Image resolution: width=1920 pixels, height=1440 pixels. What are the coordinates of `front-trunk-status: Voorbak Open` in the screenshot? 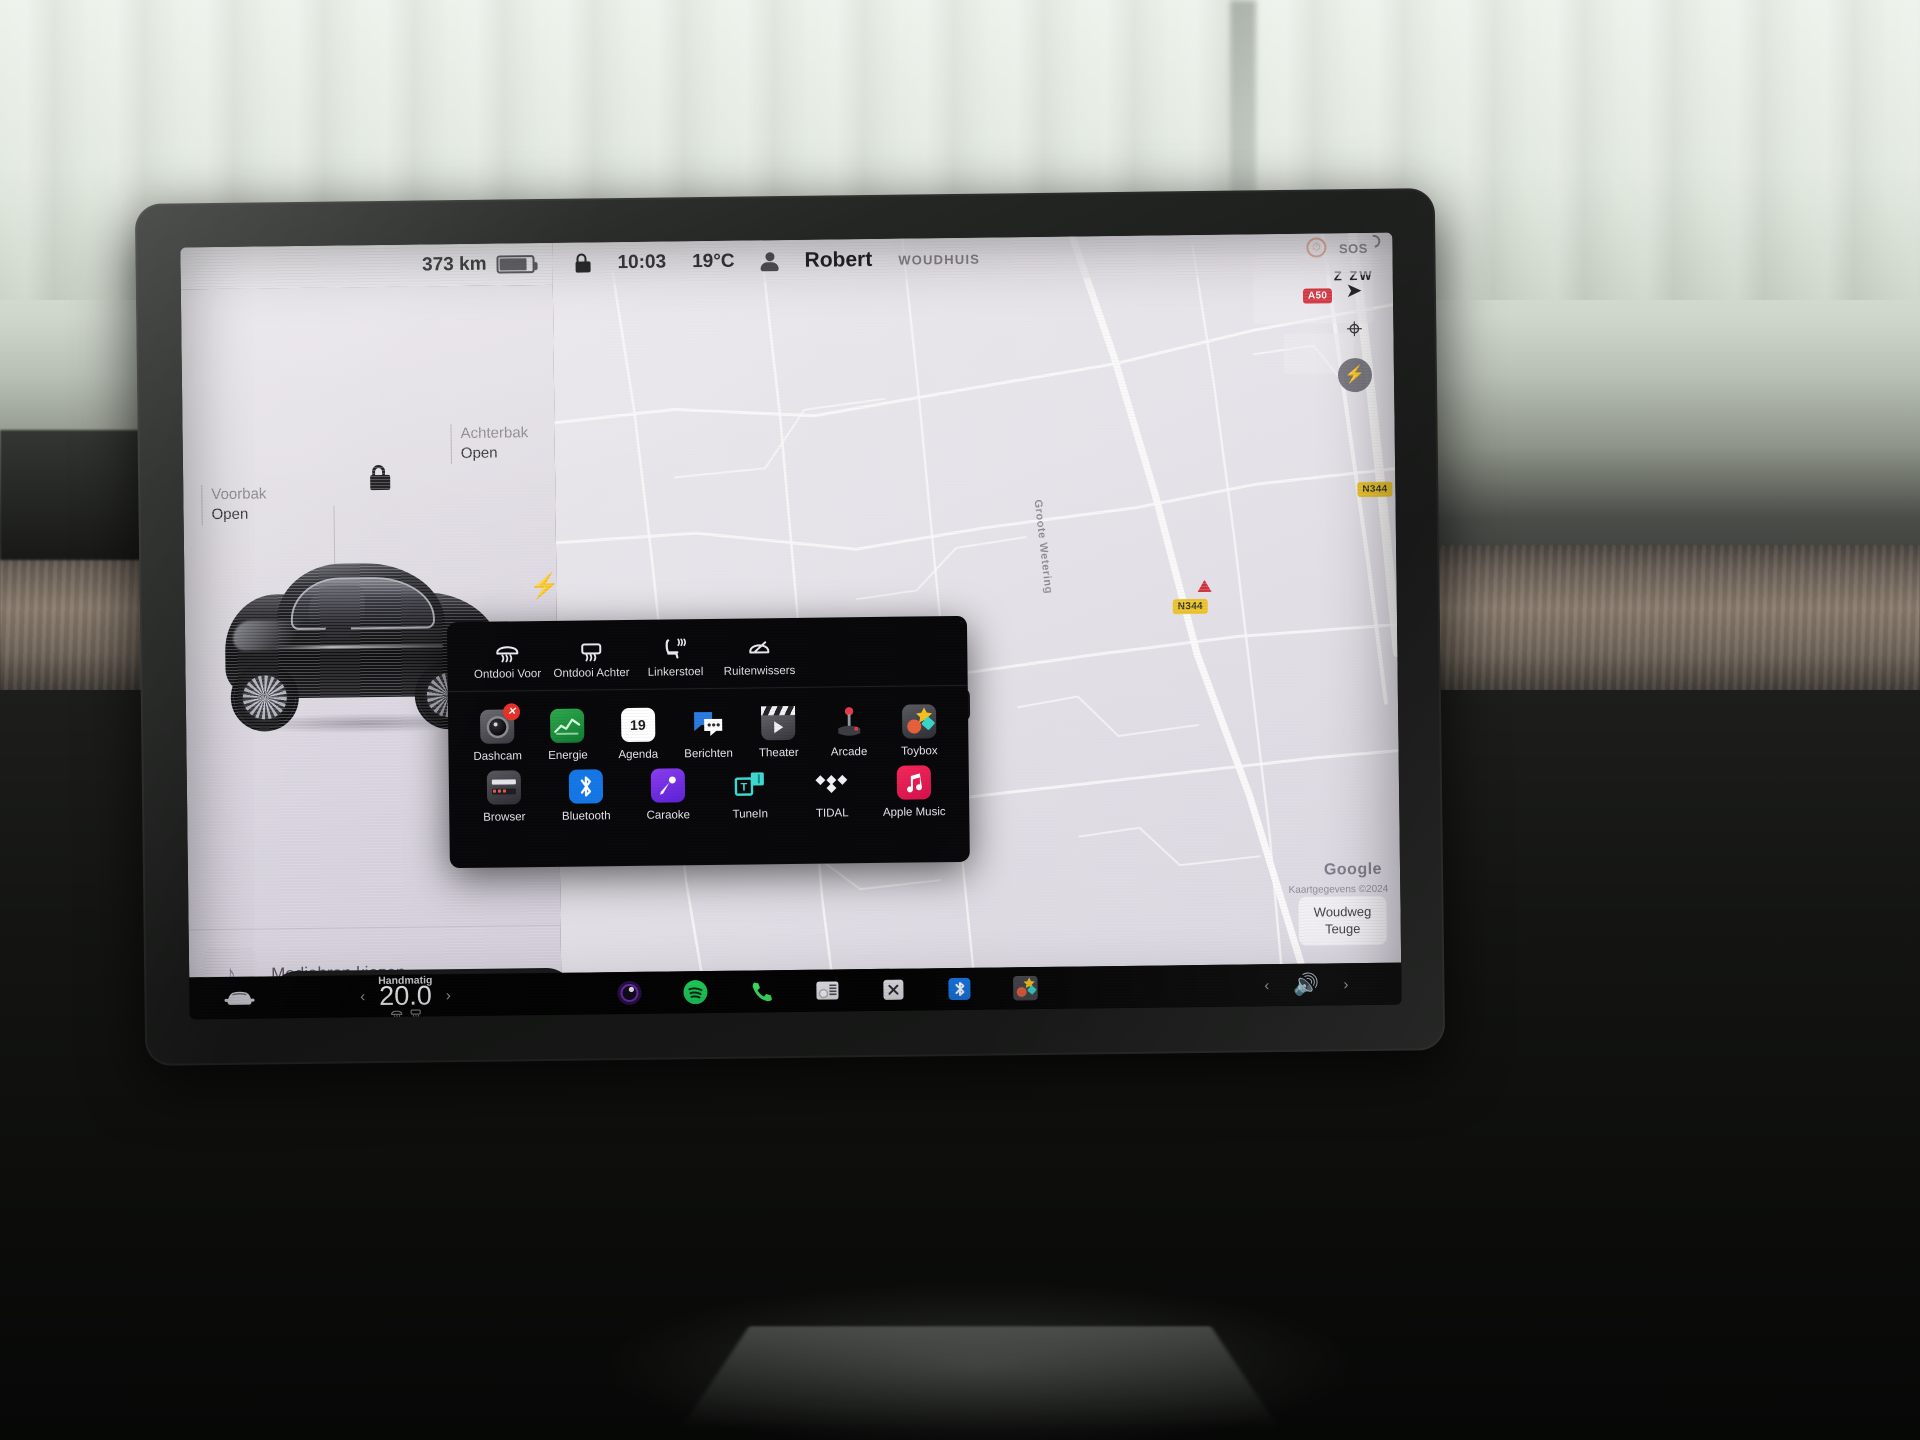 It's located at (234, 505).